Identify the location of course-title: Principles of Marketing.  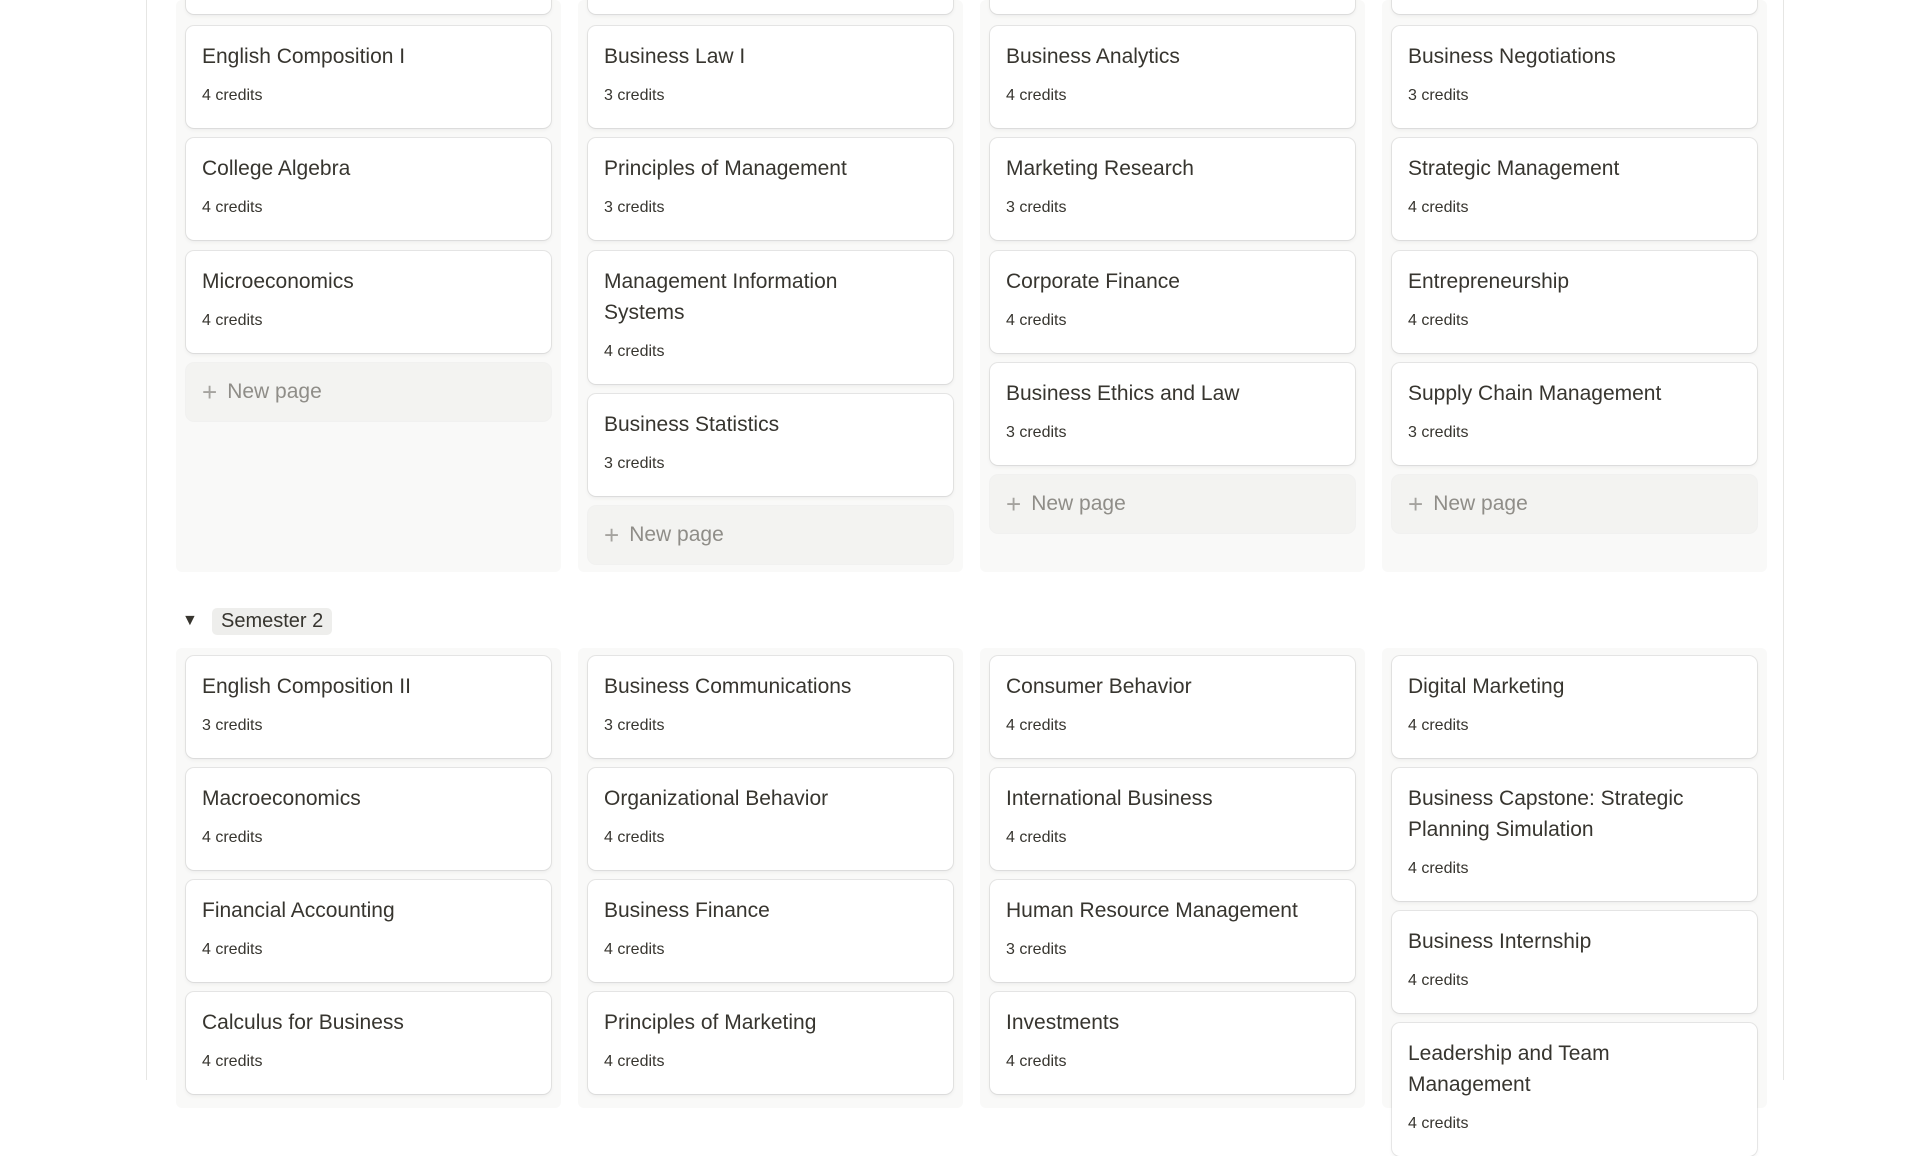
(710, 1022).